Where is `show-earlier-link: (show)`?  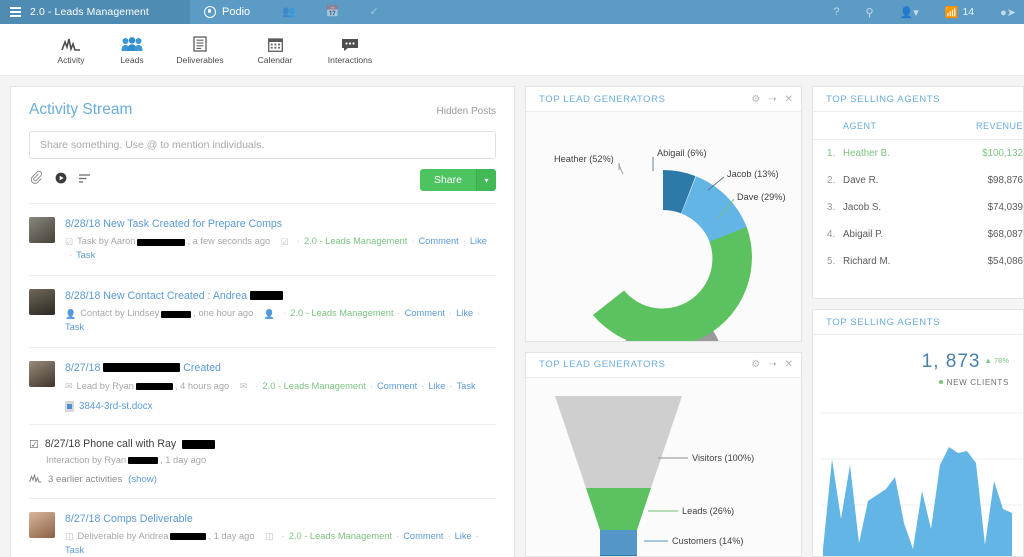
show-earlier-link: (show) is located at coordinates (142, 479).